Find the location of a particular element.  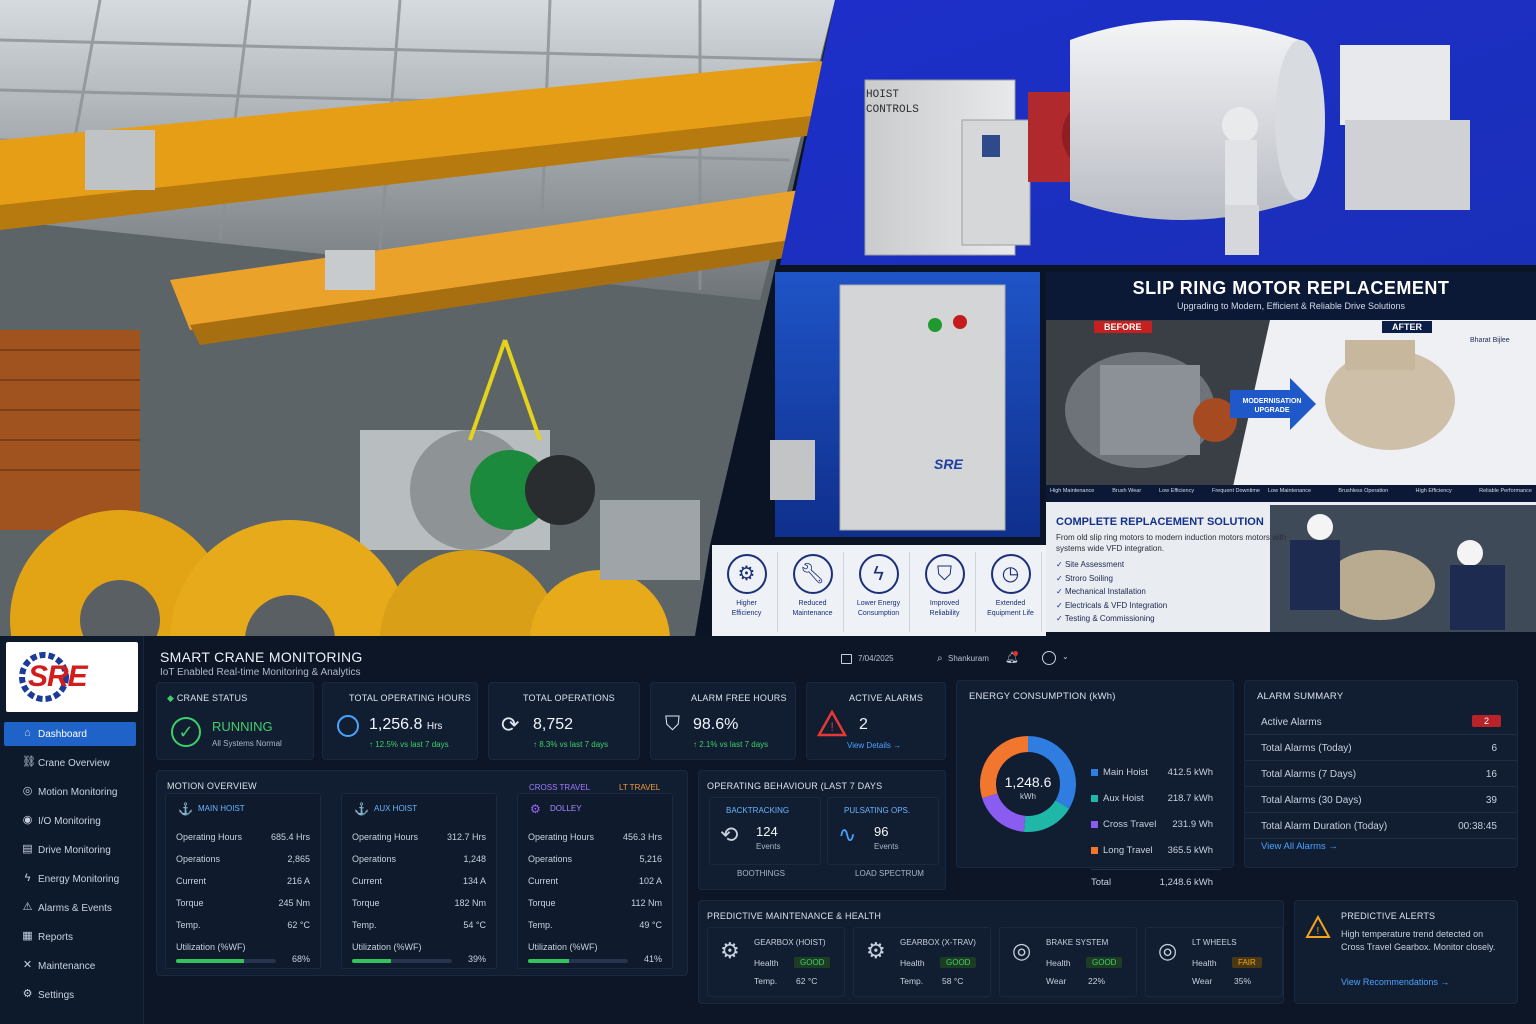

warning-icon: ! is located at coordinates (832, 723).